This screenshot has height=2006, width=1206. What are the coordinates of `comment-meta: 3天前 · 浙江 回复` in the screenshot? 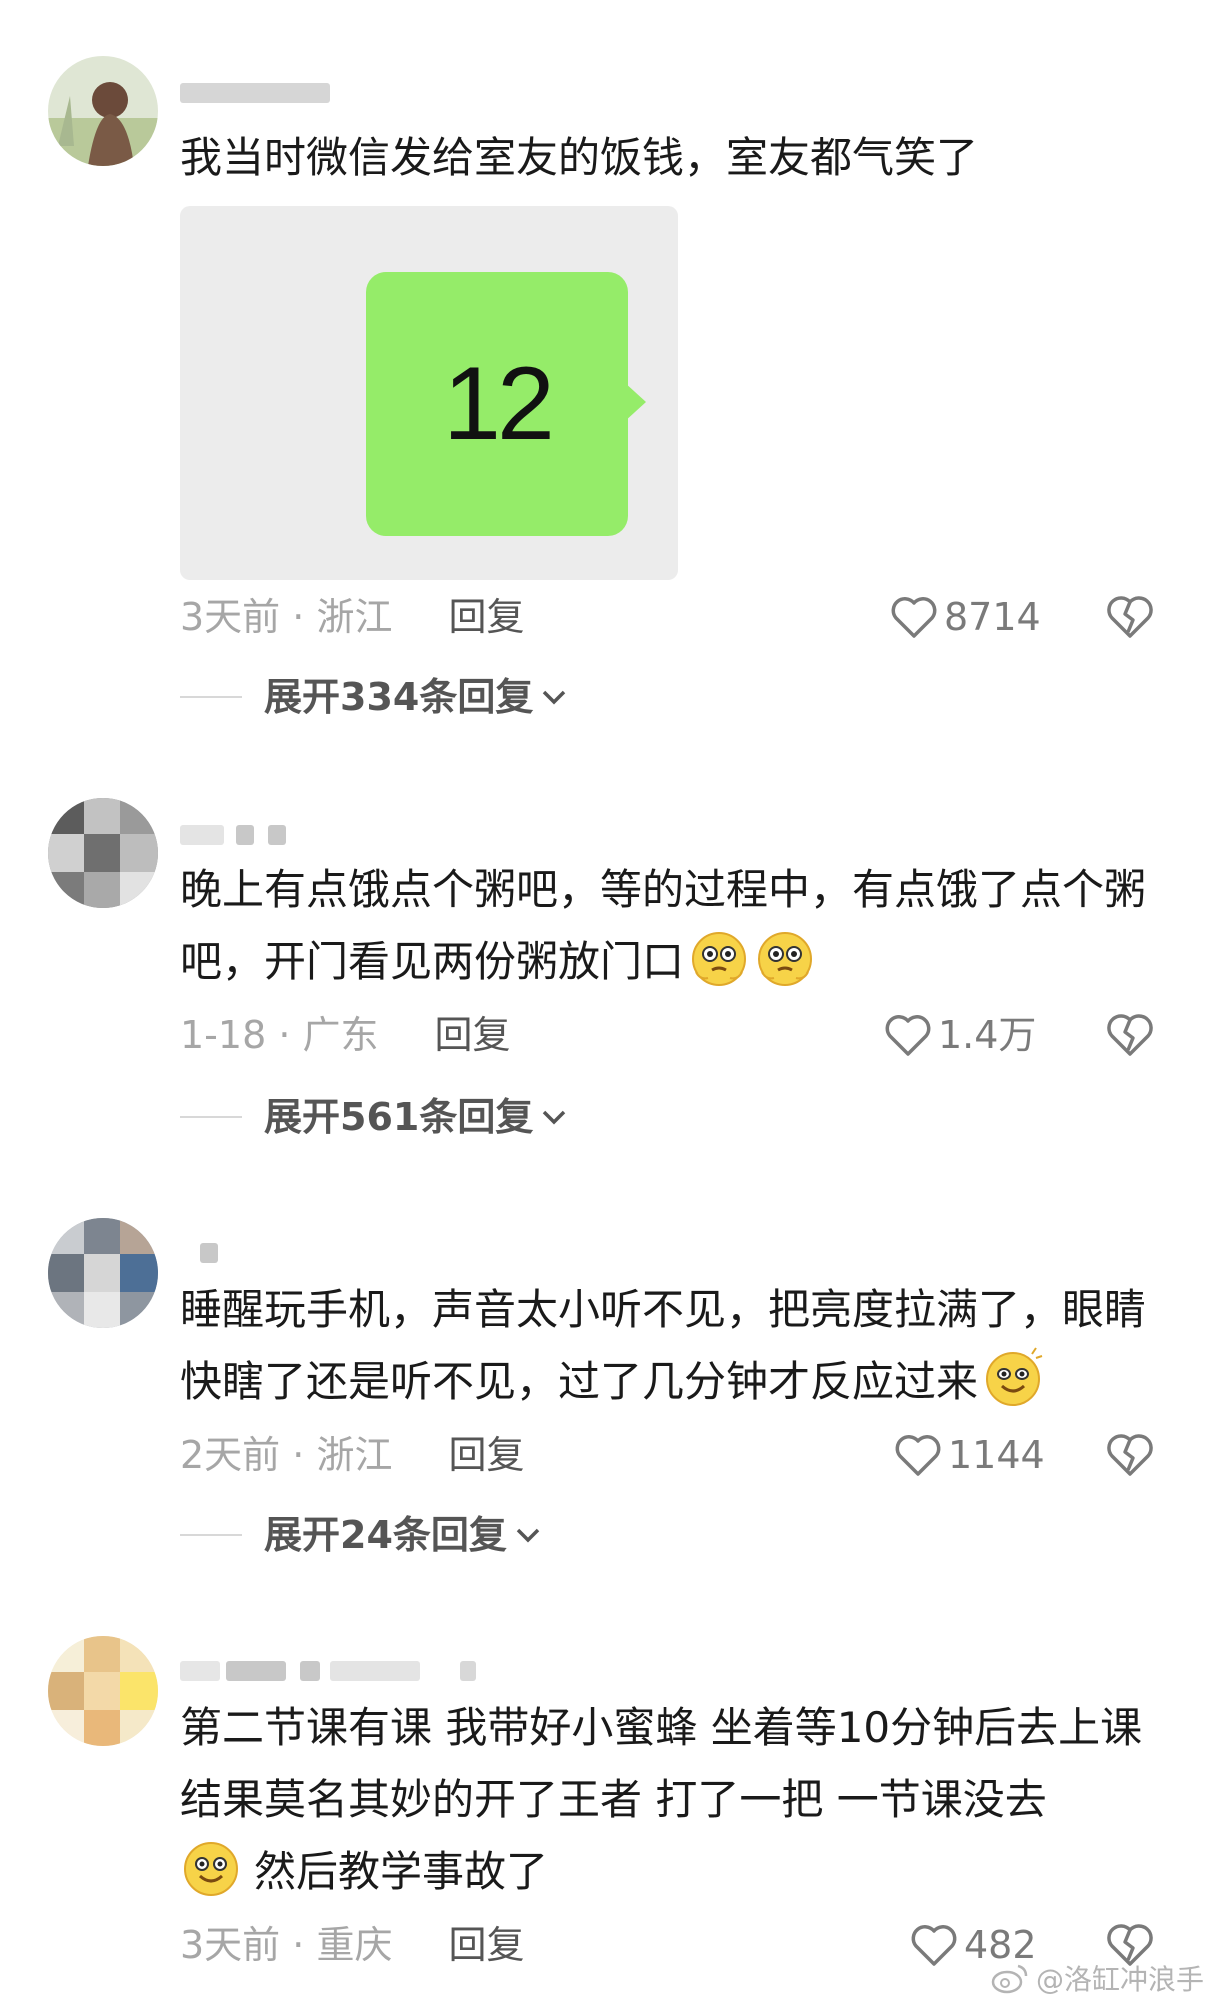 It's located at (352, 617).